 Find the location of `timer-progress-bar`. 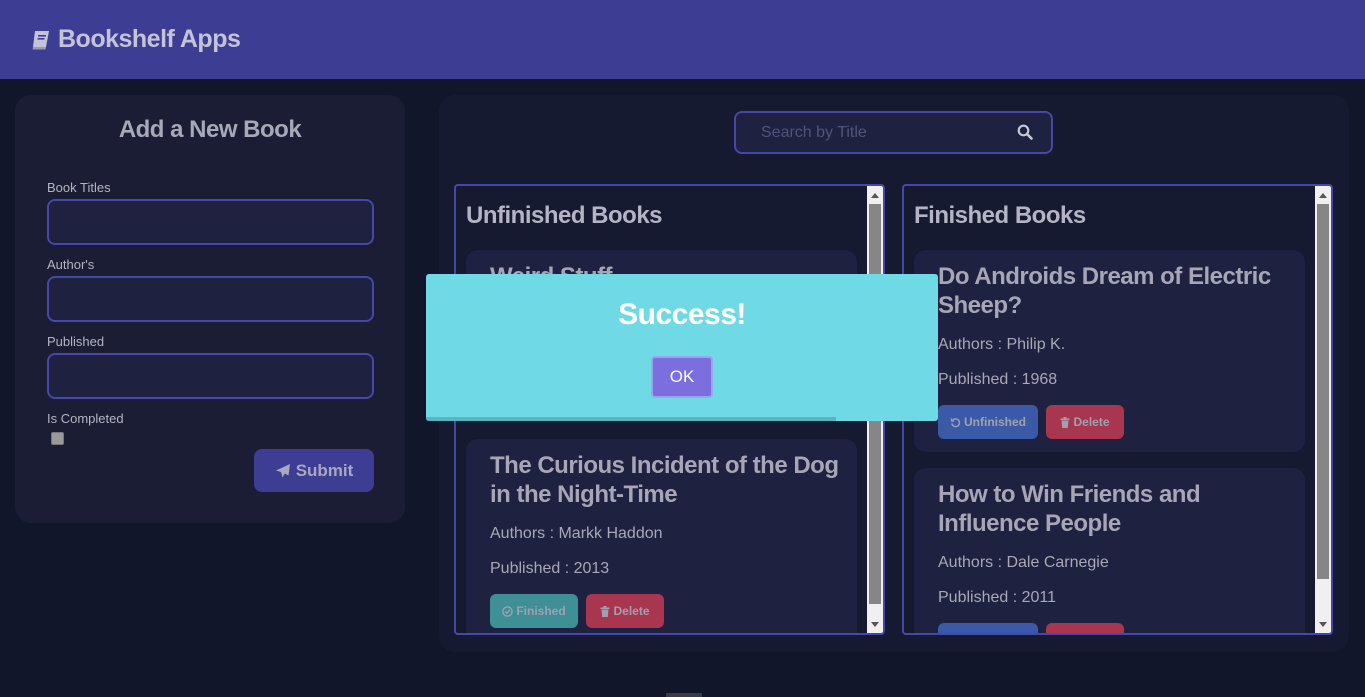

timer-progress-bar is located at coordinates (631, 419).